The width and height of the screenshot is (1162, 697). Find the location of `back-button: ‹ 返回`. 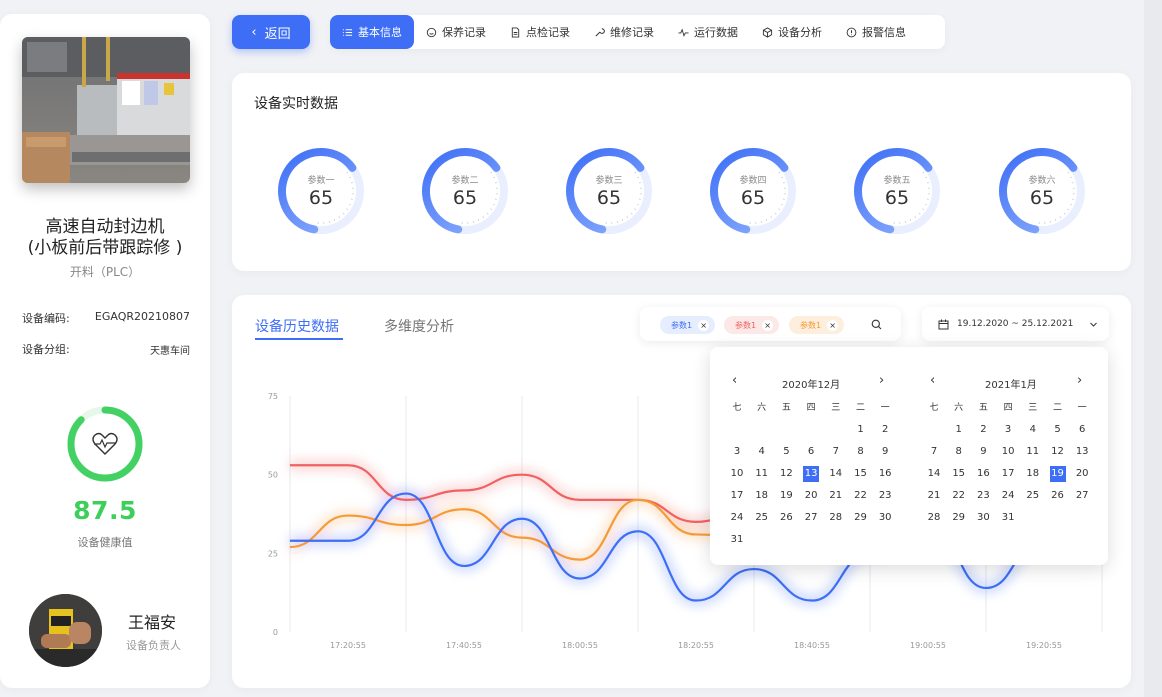

back-button: ‹ 返回 is located at coordinates (271, 32).